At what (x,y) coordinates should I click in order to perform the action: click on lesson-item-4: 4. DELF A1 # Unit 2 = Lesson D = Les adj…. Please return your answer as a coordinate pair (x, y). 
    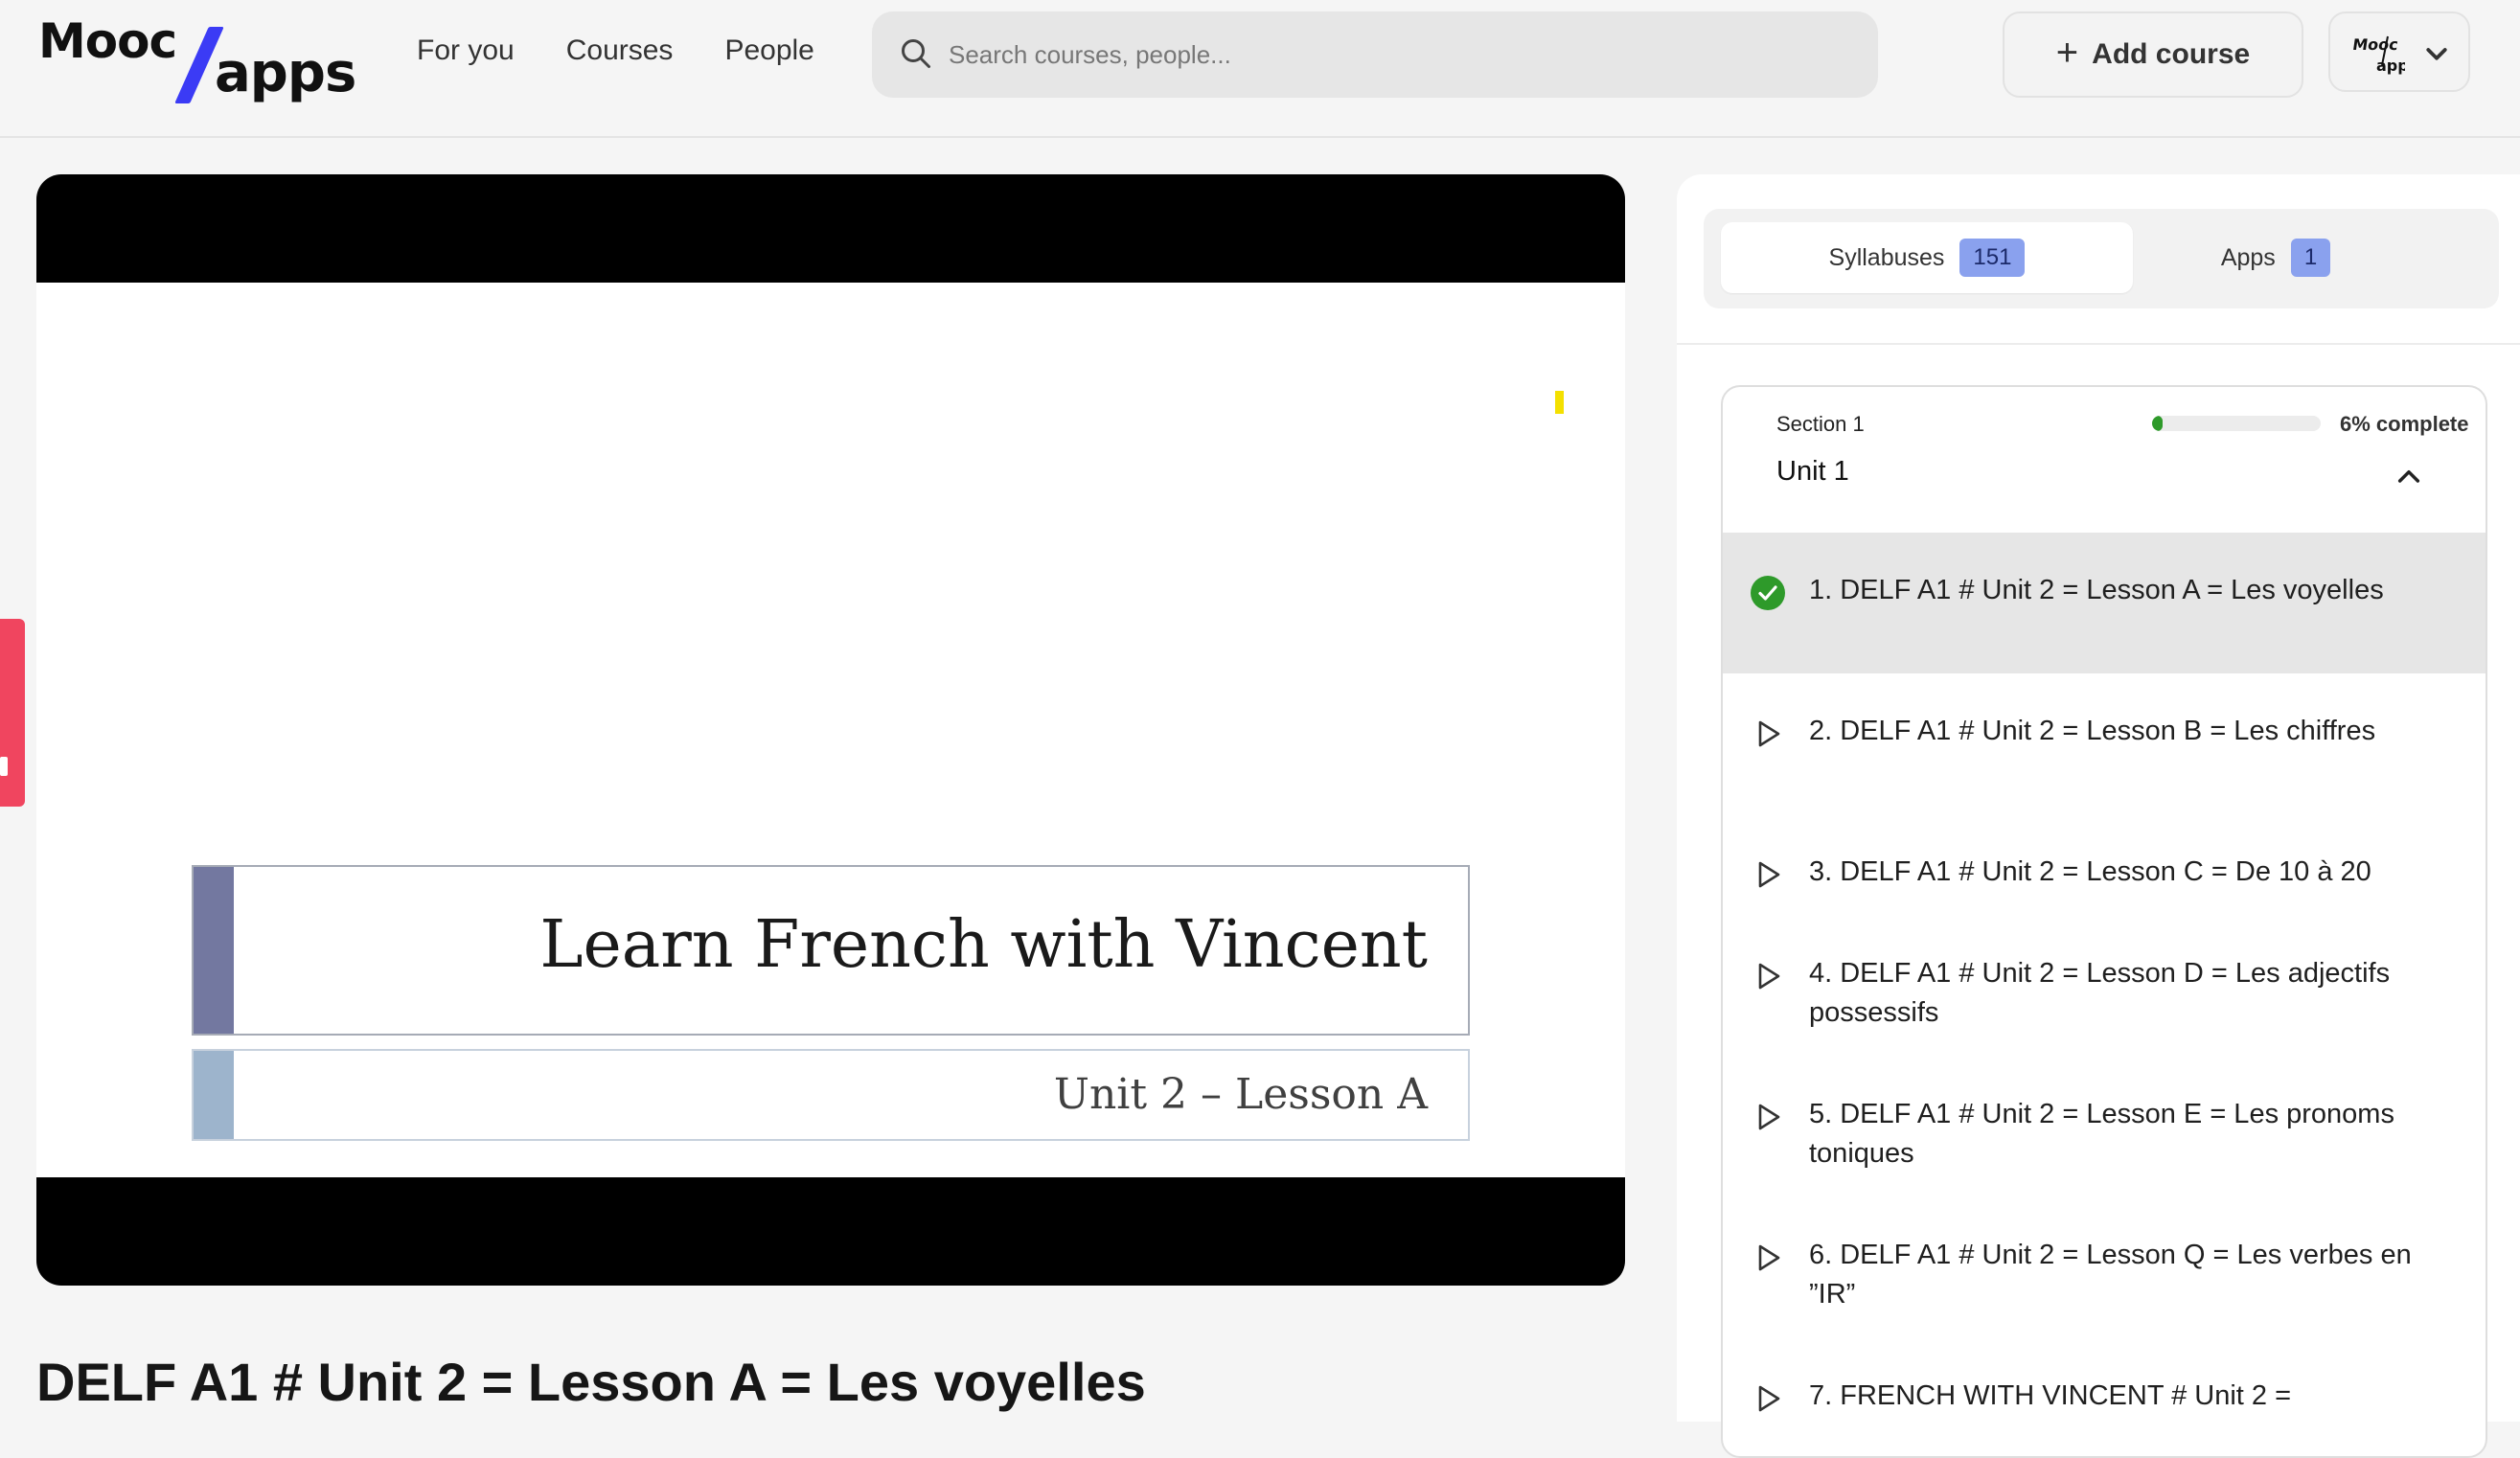
    Looking at the image, I should click on (2104, 986).